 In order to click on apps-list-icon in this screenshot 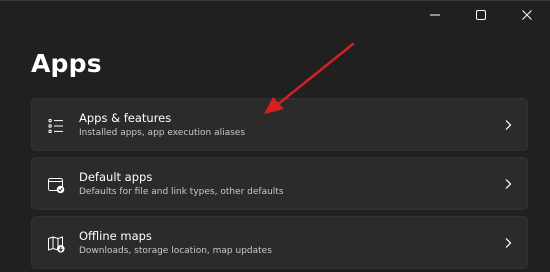, I will do `click(55, 126)`.